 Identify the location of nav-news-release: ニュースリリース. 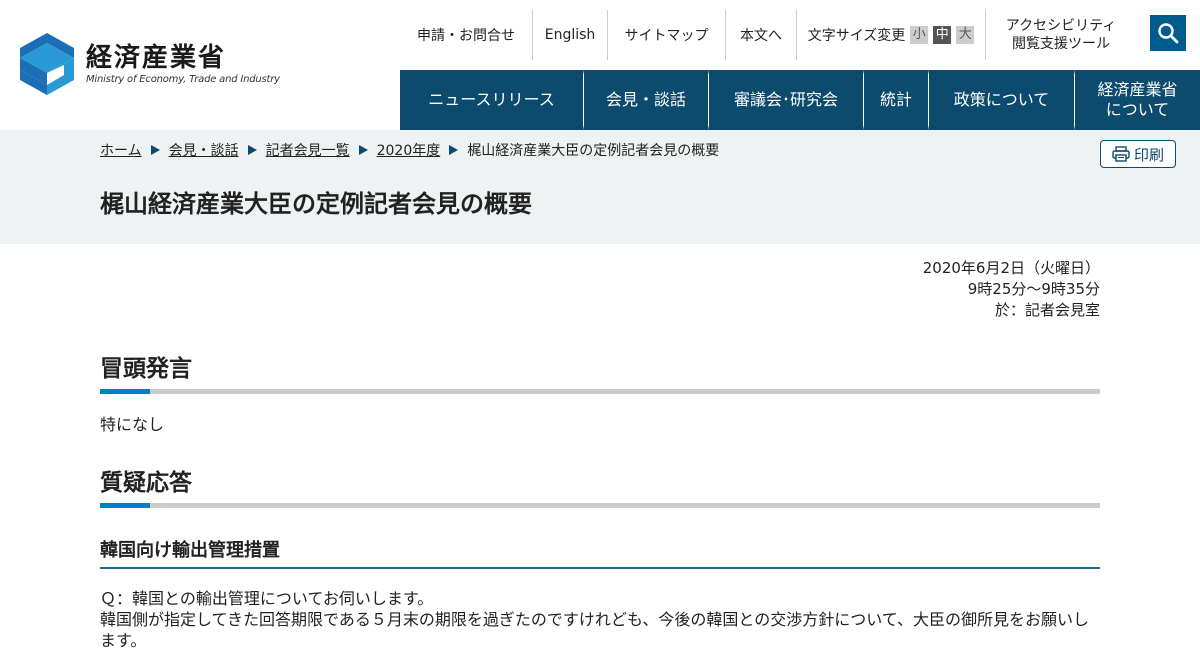
(492, 100).